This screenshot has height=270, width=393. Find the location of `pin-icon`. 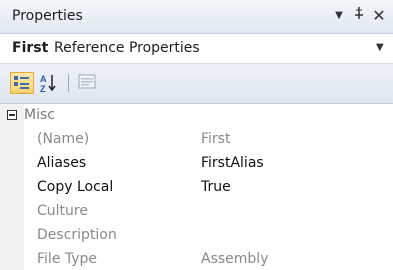

pin-icon is located at coordinates (359, 16).